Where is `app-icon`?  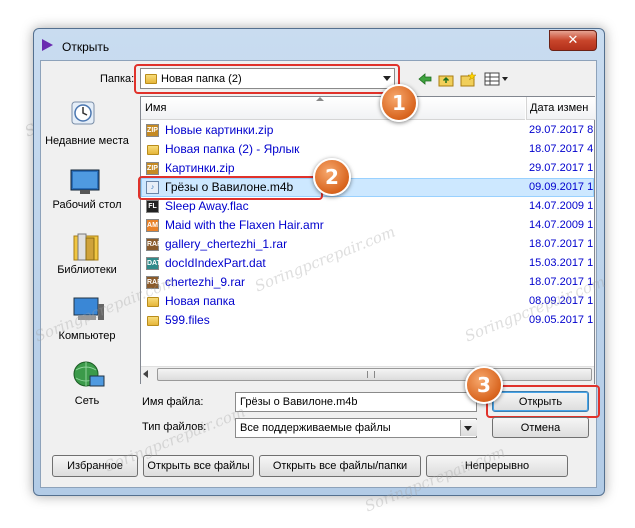
app-icon is located at coordinates (47, 45).